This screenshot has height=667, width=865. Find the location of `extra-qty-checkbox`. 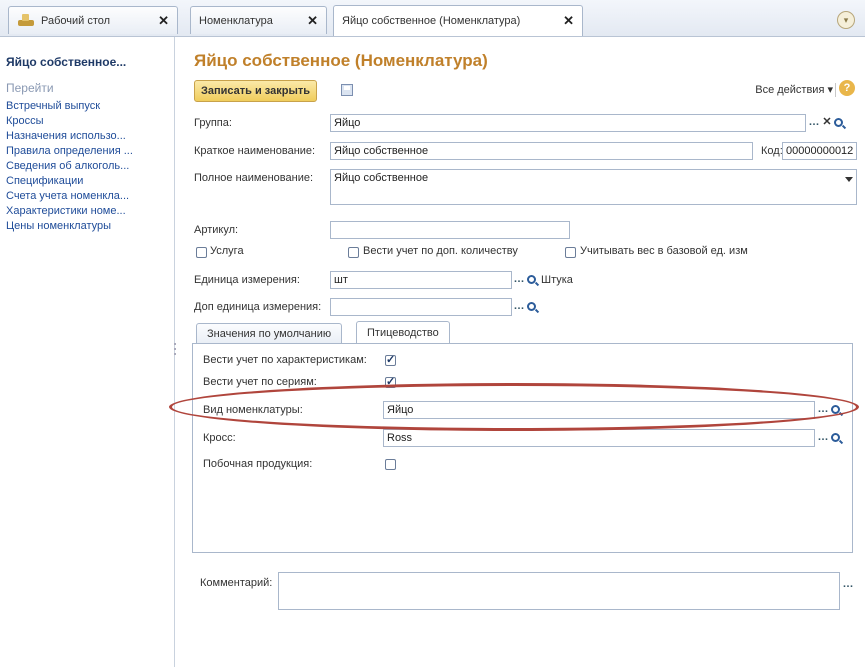

extra-qty-checkbox is located at coordinates (353, 252).